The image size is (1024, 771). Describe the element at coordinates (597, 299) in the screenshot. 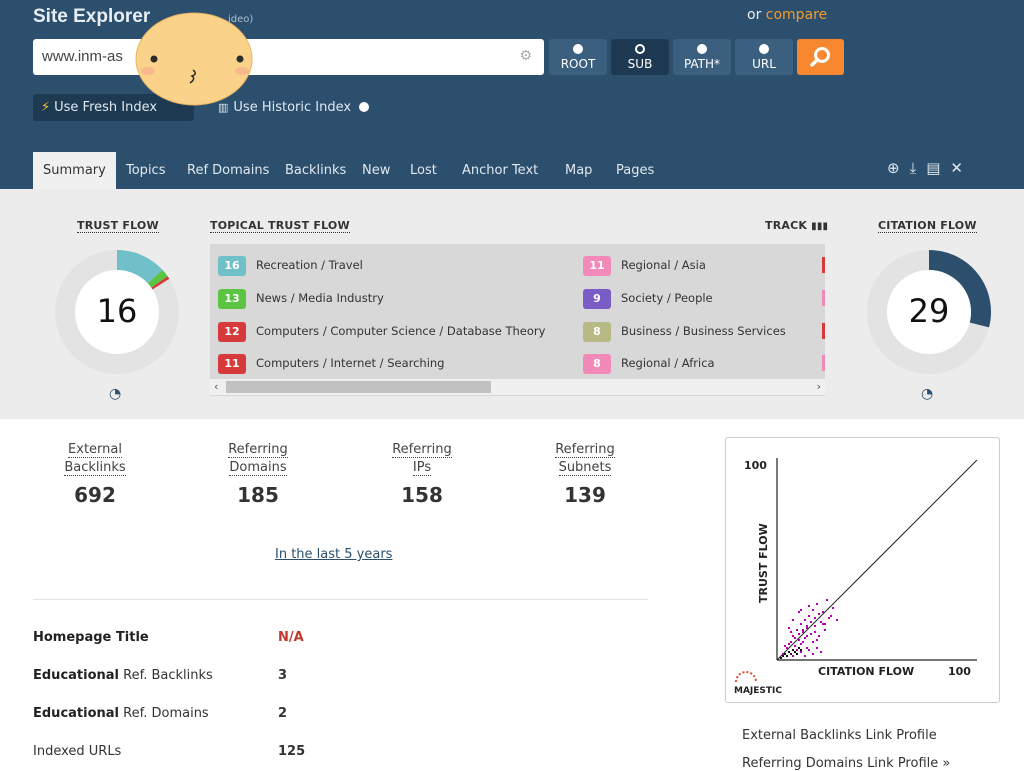

I see `topic-score: 9` at that location.